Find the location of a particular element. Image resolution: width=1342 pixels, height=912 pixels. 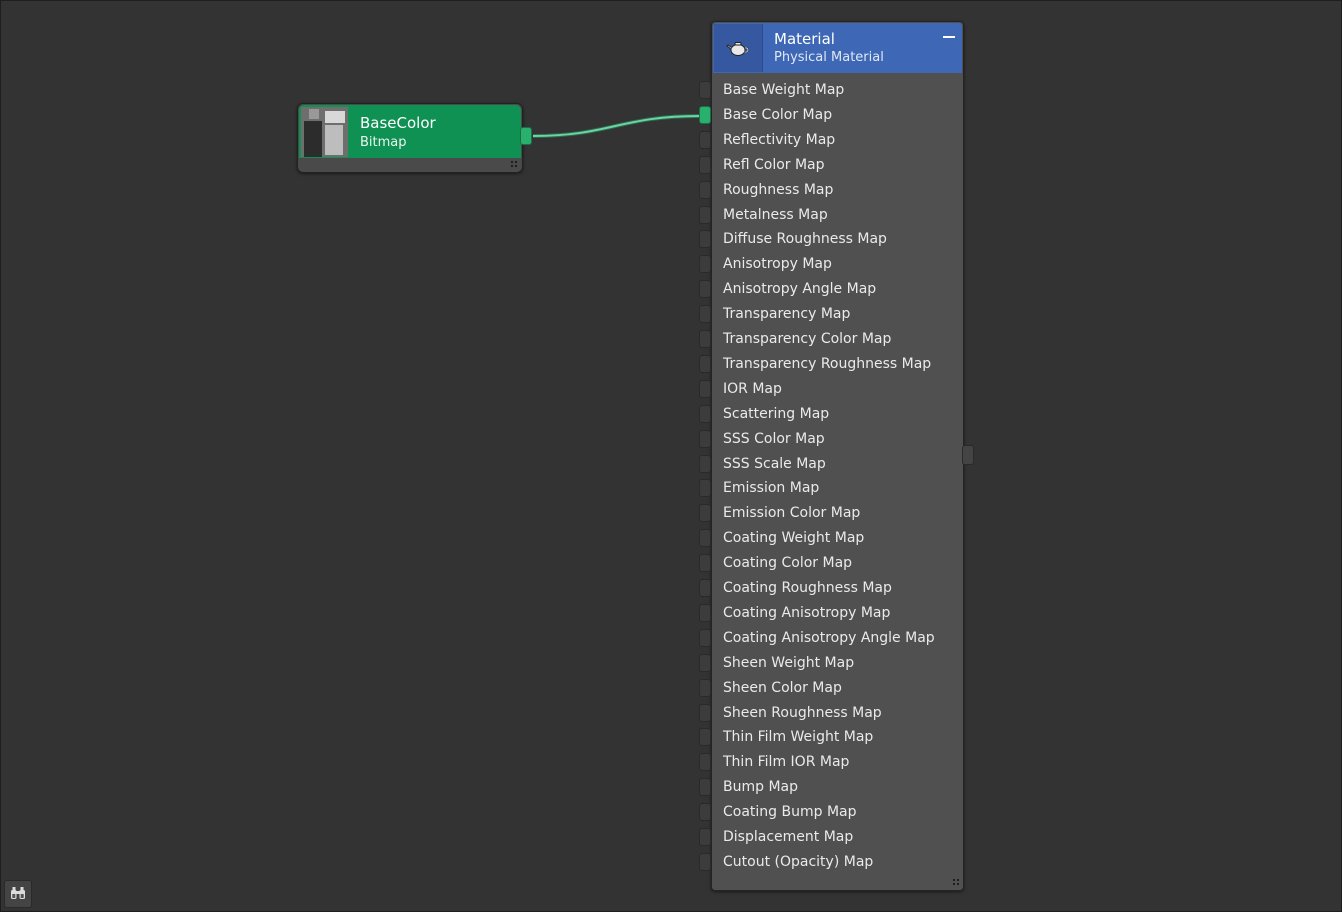

port-row: Sheen Roughness Map is located at coordinates (831, 714).